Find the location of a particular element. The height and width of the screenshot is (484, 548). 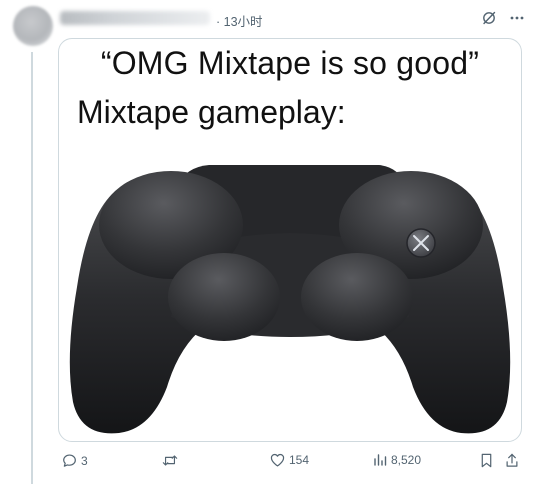

bookmark-icon is located at coordinates (486, 460).